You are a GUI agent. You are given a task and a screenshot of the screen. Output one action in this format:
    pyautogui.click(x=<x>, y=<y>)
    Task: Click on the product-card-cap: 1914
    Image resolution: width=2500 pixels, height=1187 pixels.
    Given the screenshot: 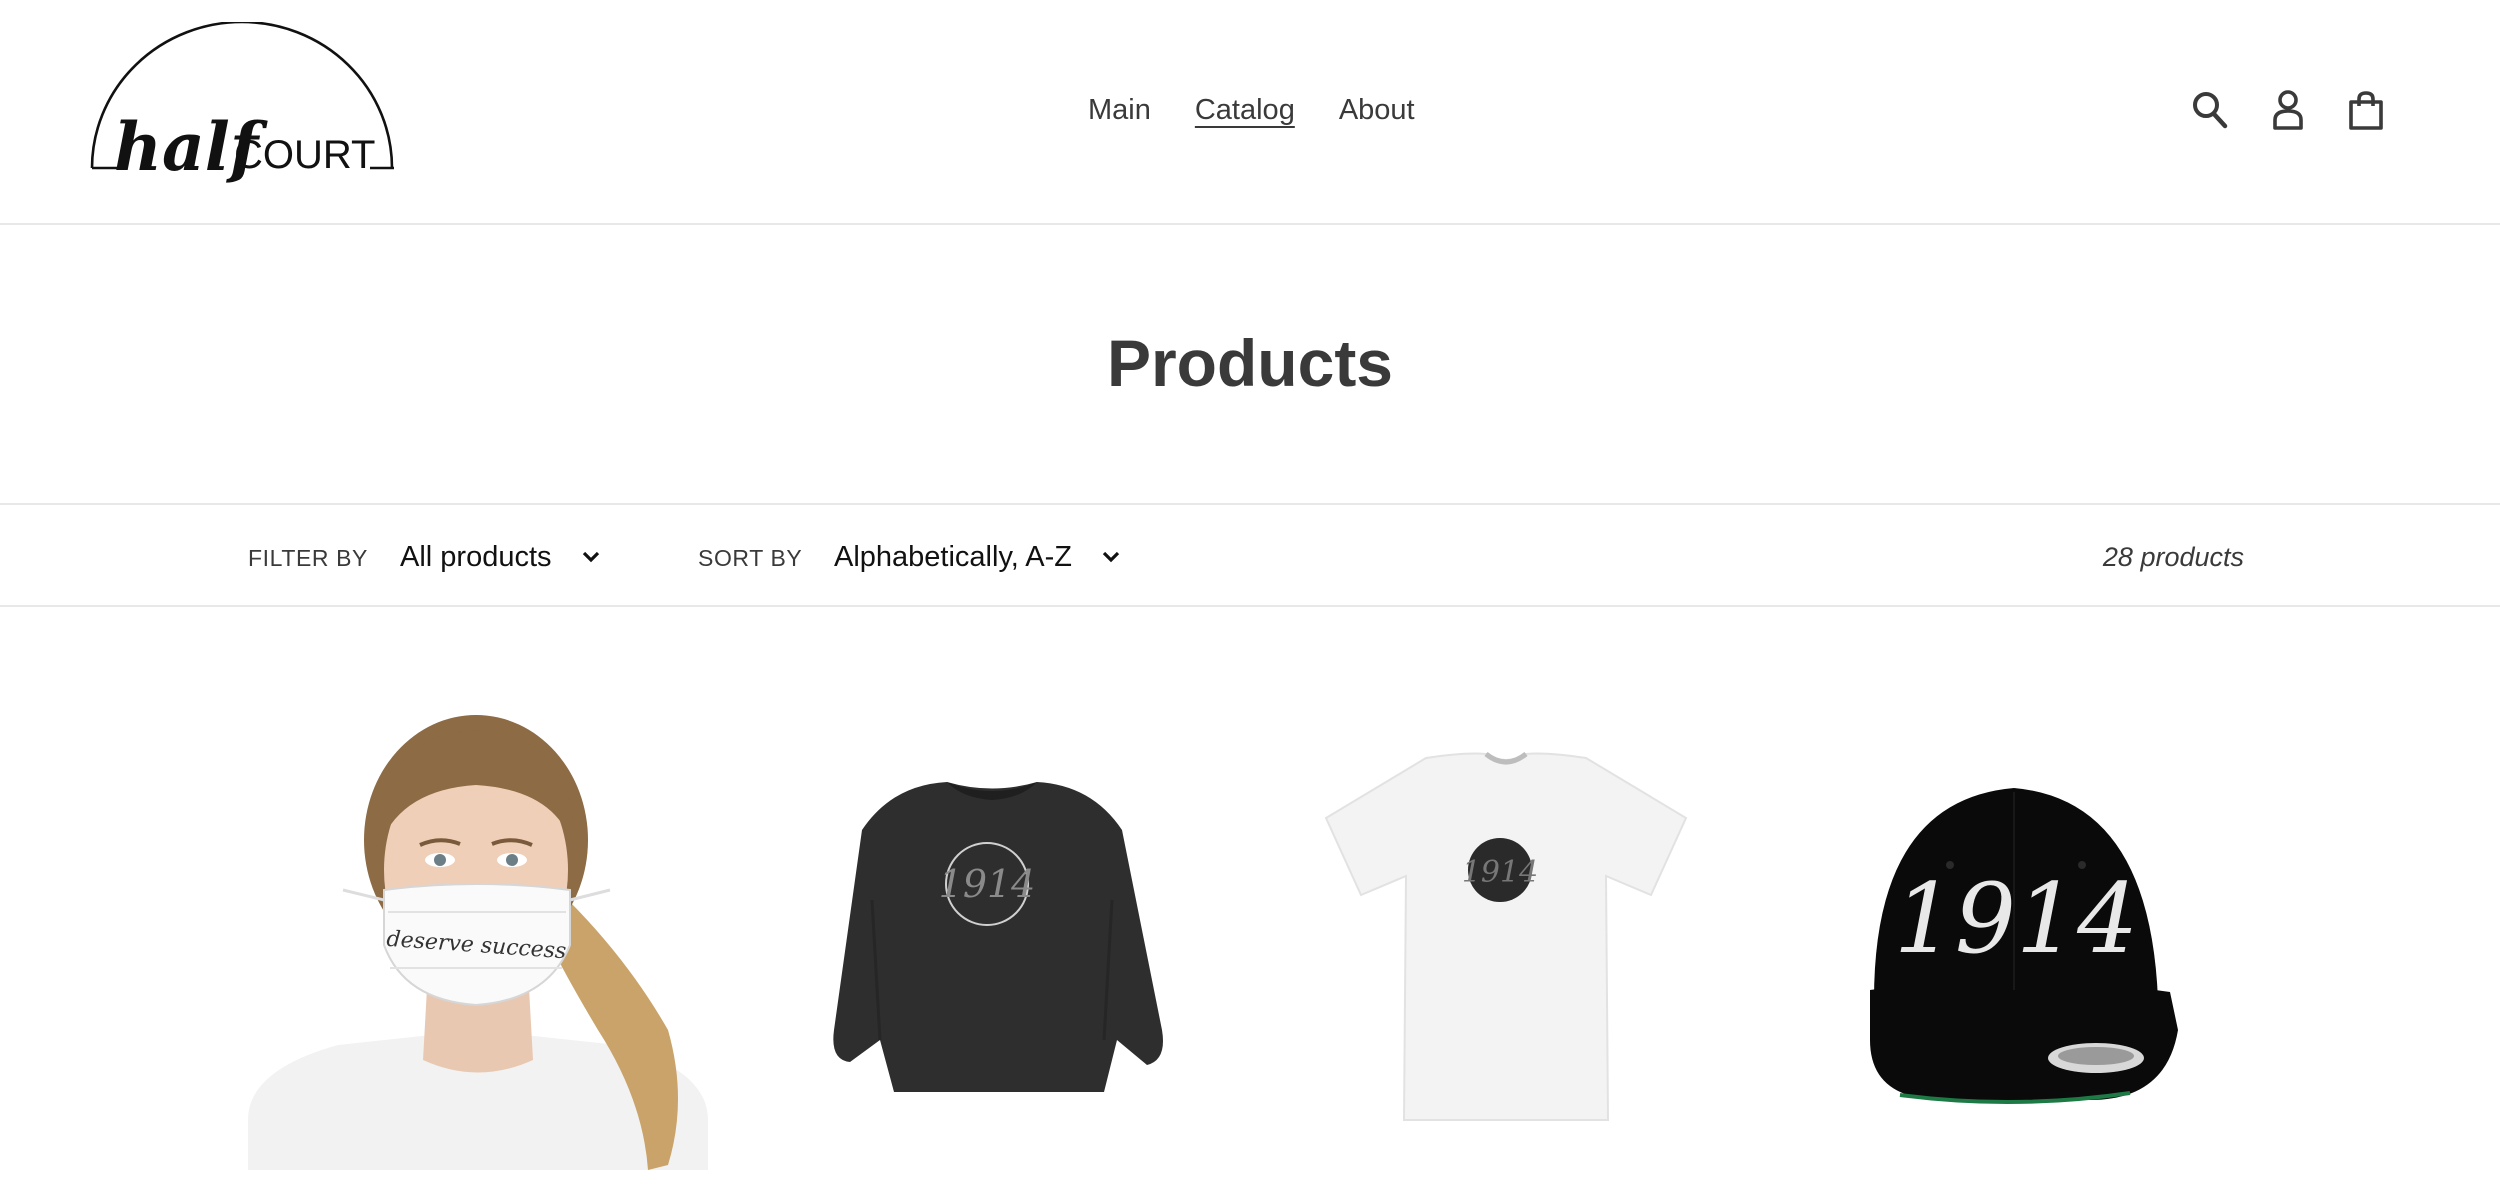 What is the action you would take?
    pyautogui.click(x=2020, y=943)
    